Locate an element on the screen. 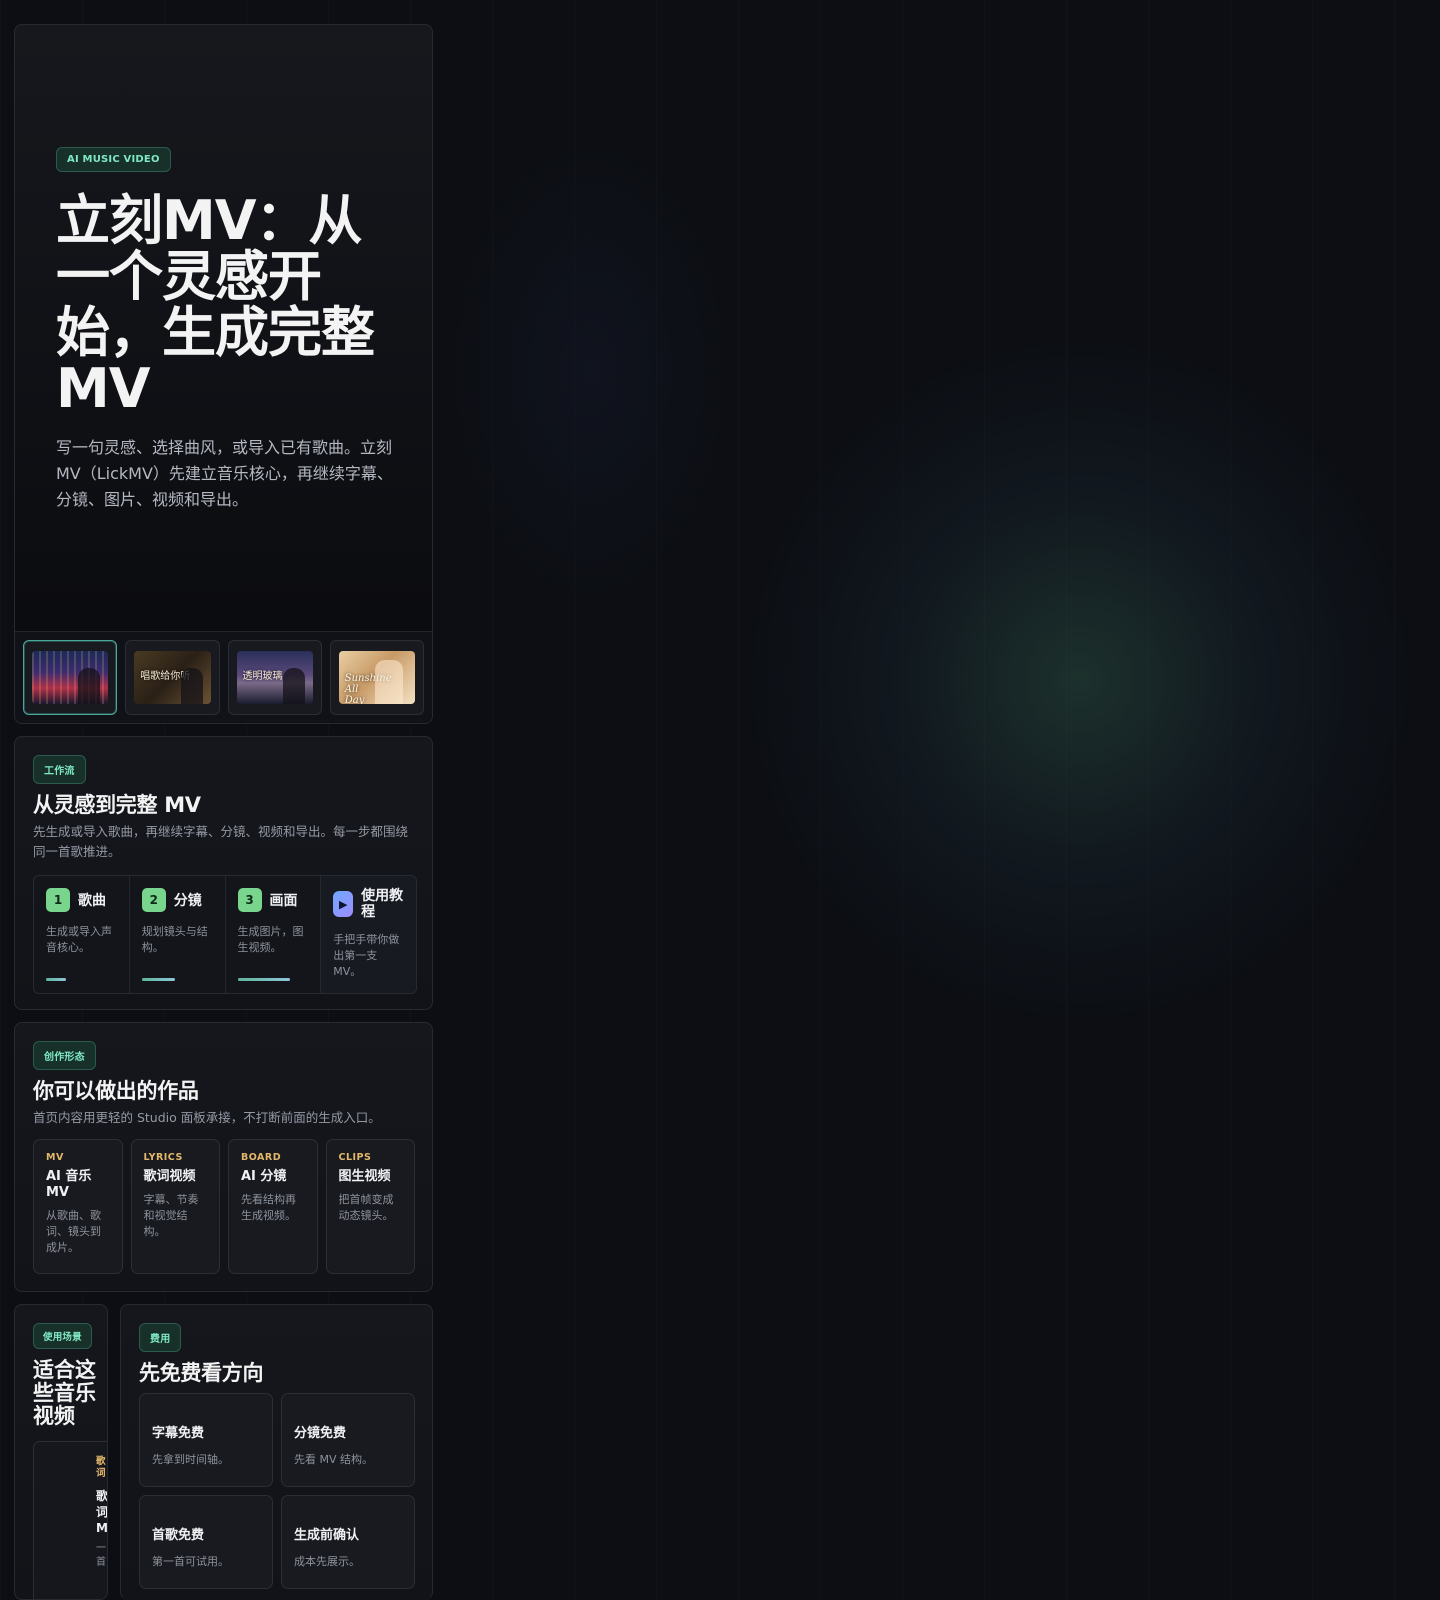 The width and height of the screenshot is (1440, 1600). scenarios-section: 使用场景 适合这些音乐视频 歌词 歌词 M 一首 is located at coordinates (61, 1452).